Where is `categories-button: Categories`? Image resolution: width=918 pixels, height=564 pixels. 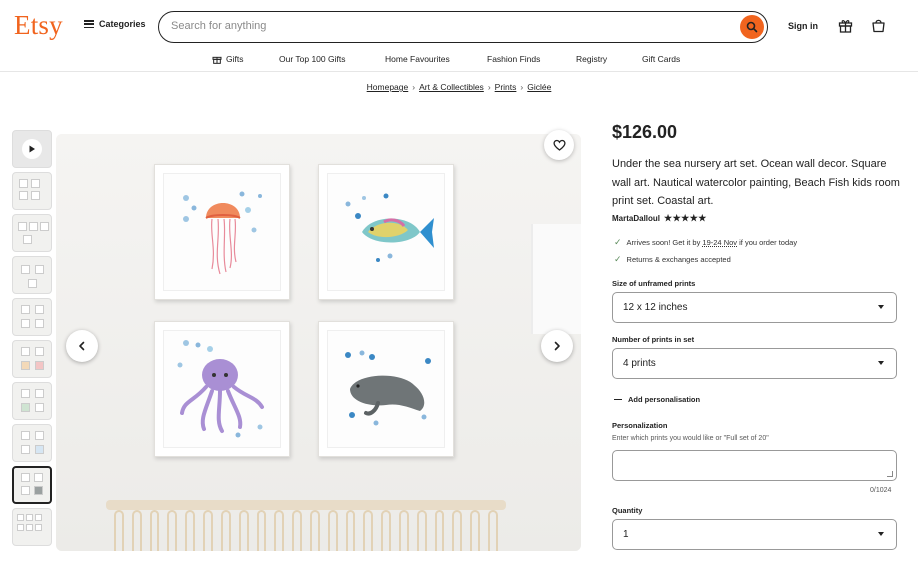
categories-button: Categories is located at coordinates (115, 24).